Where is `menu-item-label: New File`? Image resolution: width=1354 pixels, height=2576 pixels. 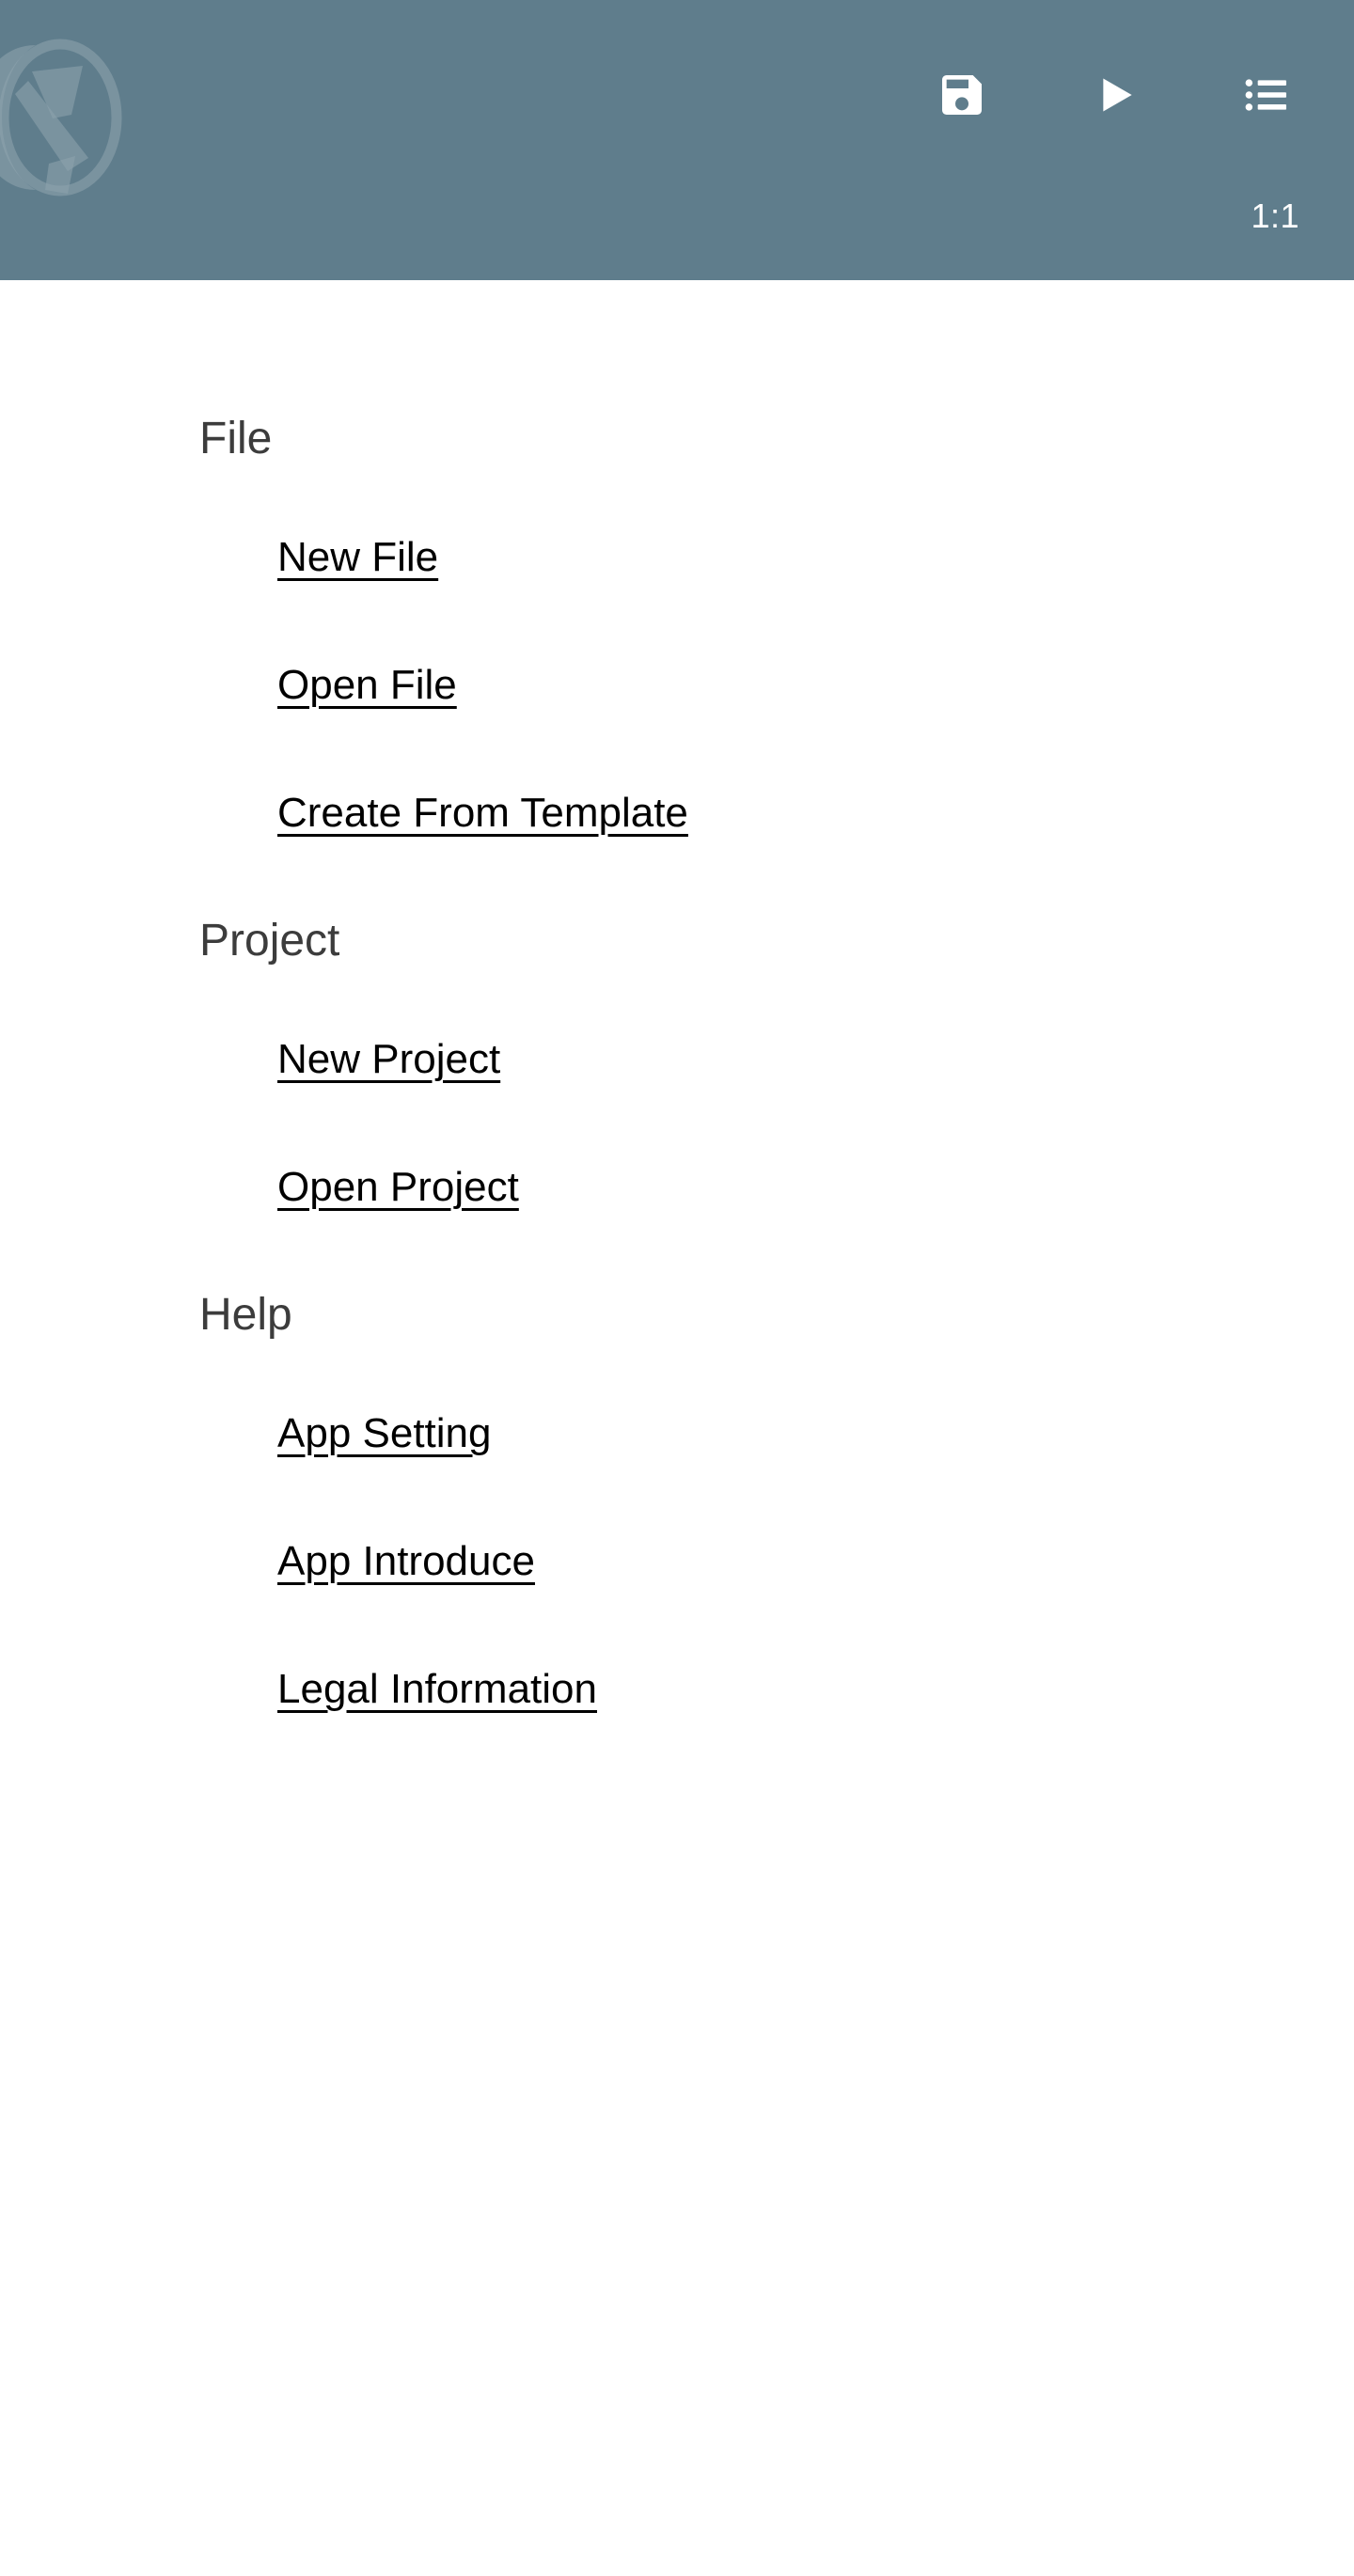 menu-item-label: New File is located at coordinates (358, 557).